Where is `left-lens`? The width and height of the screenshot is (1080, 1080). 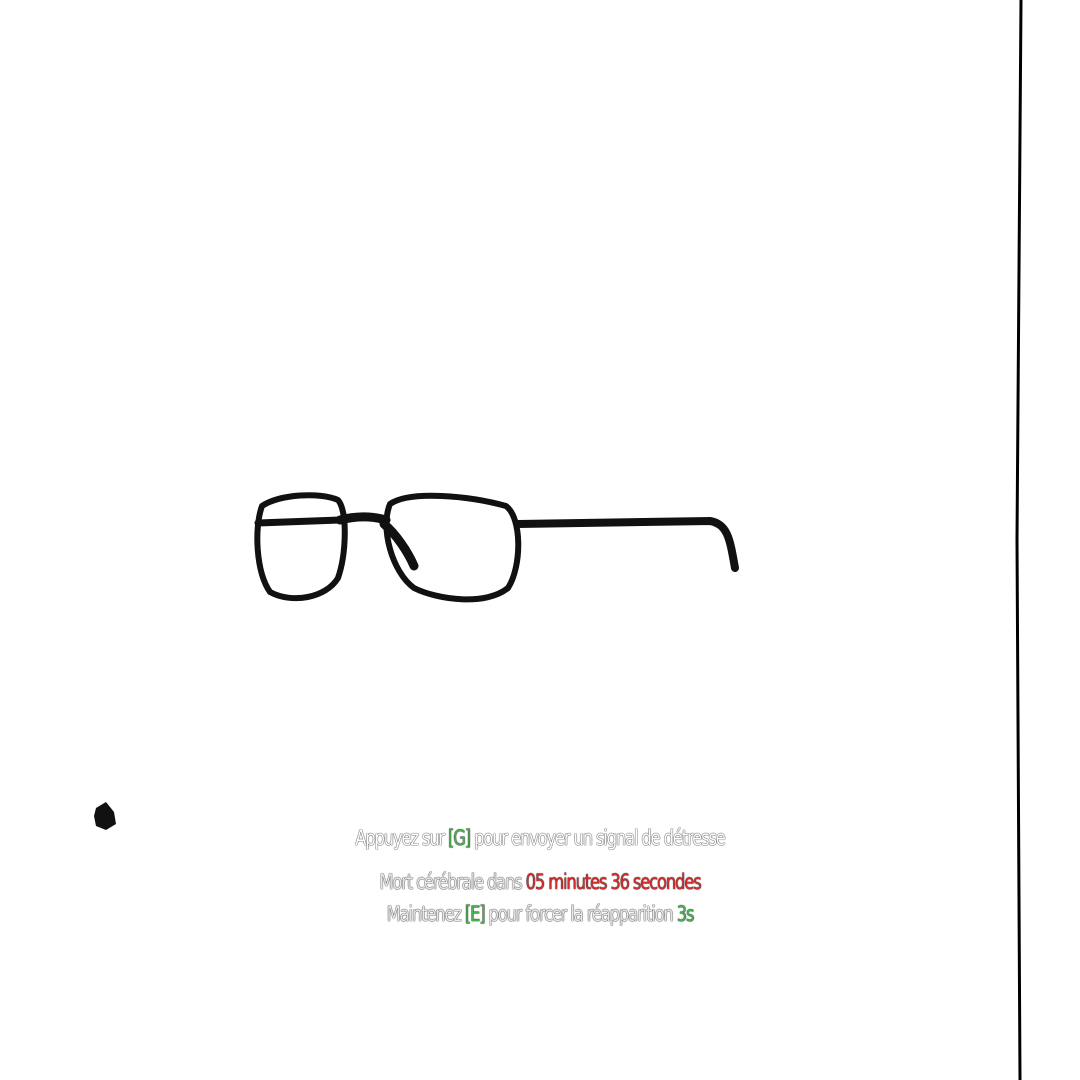
left-lens is located at coordinates (301, 547).